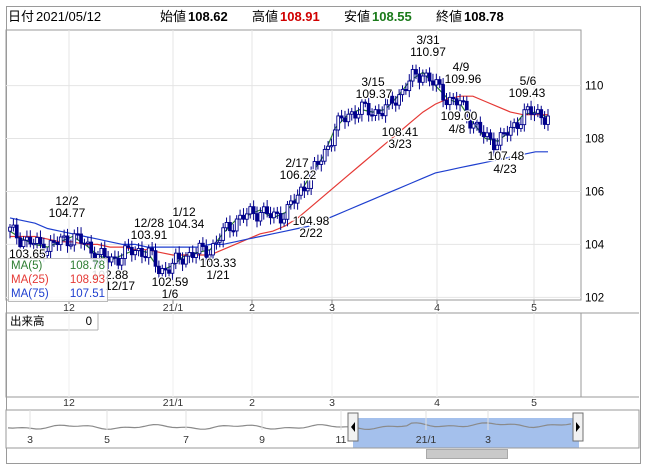 The width and height of the screenshot is (653, 470). I want to click on annotation-label: 106.22, so click(298, 175).